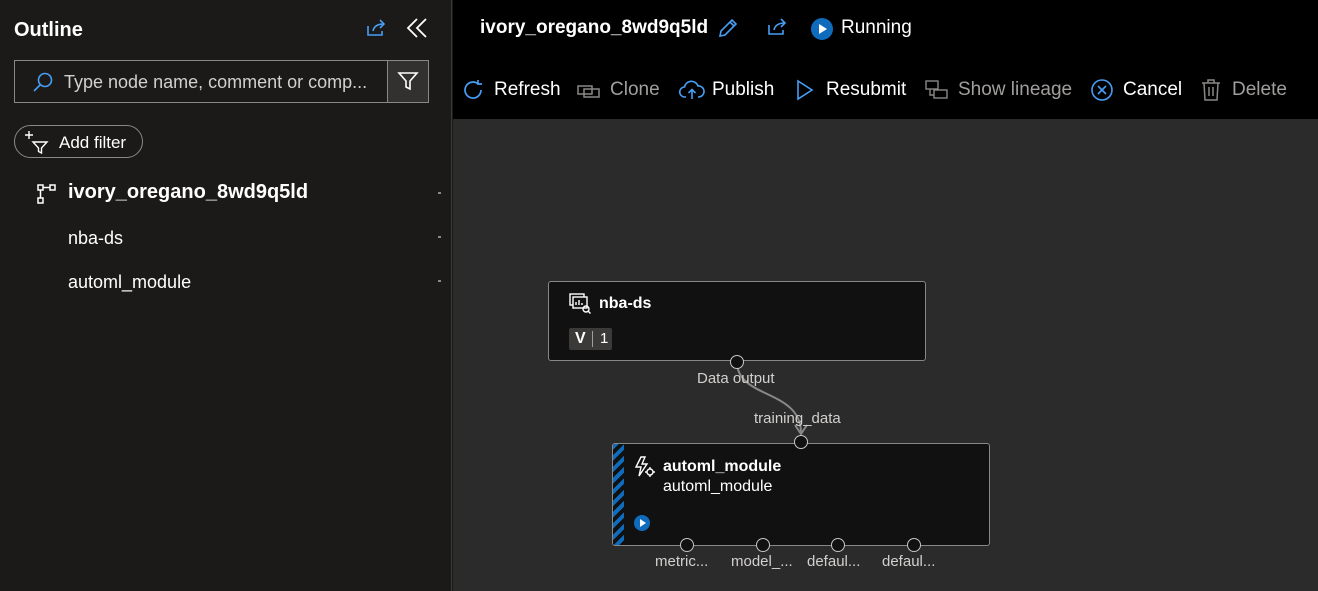 The height and width of the screenshot is (591, 1318). I want to click on run-title: ivory_oregano_8wd9q5ld, so click(594, 27).